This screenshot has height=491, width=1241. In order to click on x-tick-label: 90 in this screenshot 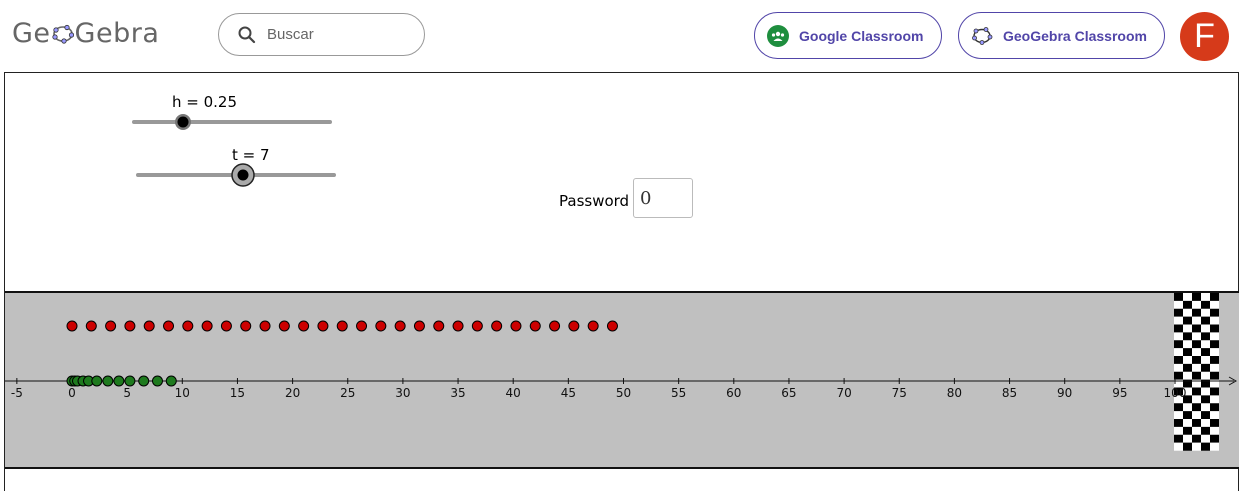, I will do `click(1064, 393)`.